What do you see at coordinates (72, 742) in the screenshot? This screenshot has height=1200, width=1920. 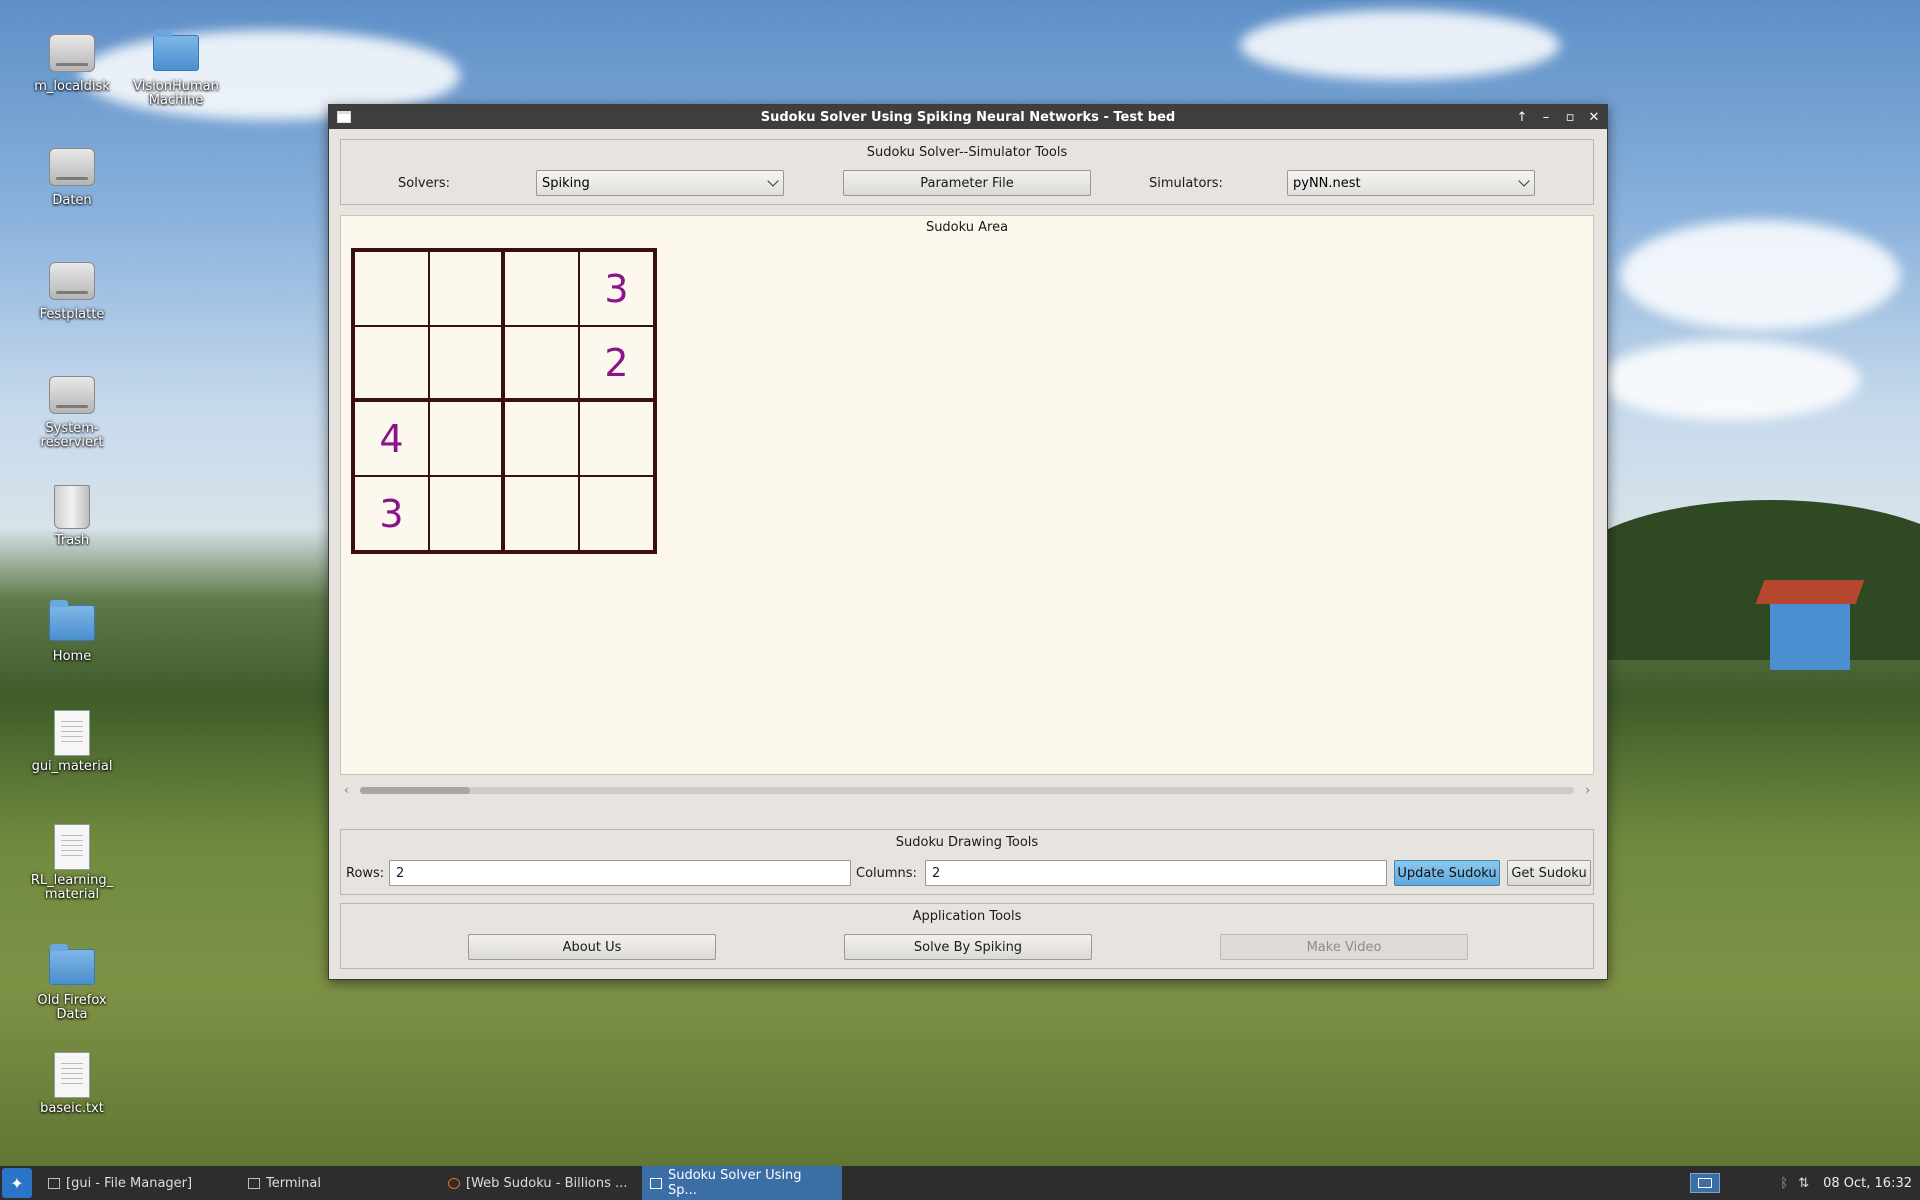 I see `desktop-icon-gui-material: gui_material` at bounding box center [72, 742].